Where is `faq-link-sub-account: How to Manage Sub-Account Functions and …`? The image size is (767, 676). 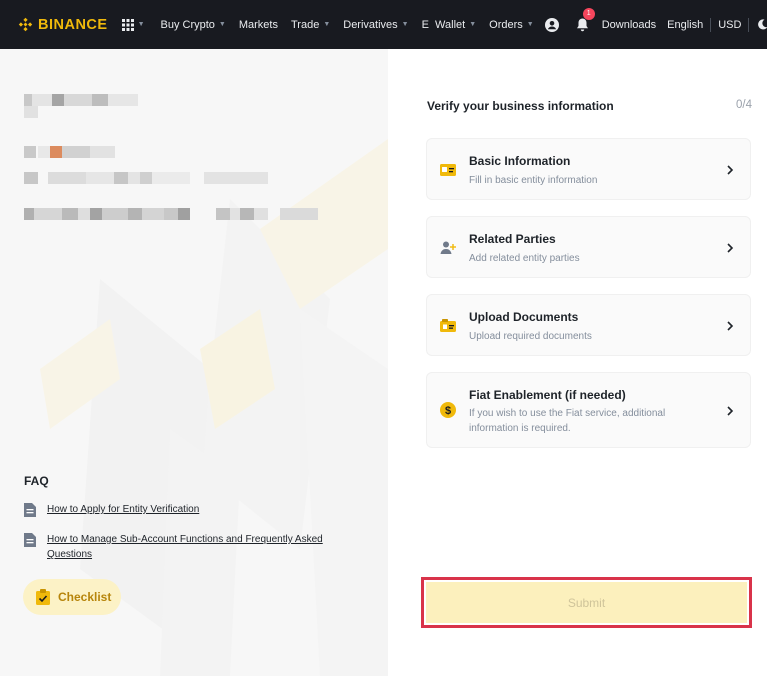 faq-link-sub-account: How to Manage Sub-Account Functions and … is located at coordinates (197, 547).